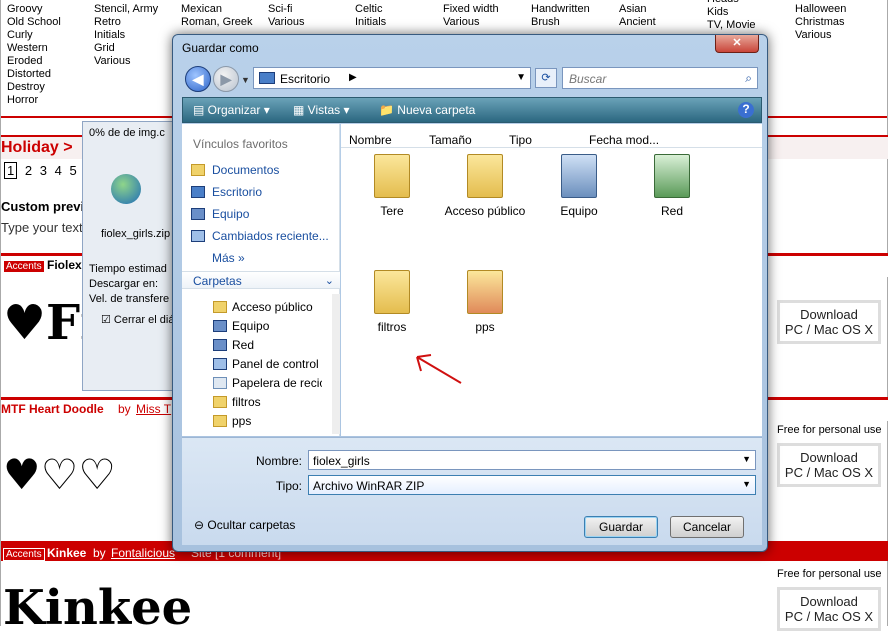  What do you see at coordinates (277, 402) in the screenshot?
I see `tree-item: filtros` at bounding box center [277, 402].